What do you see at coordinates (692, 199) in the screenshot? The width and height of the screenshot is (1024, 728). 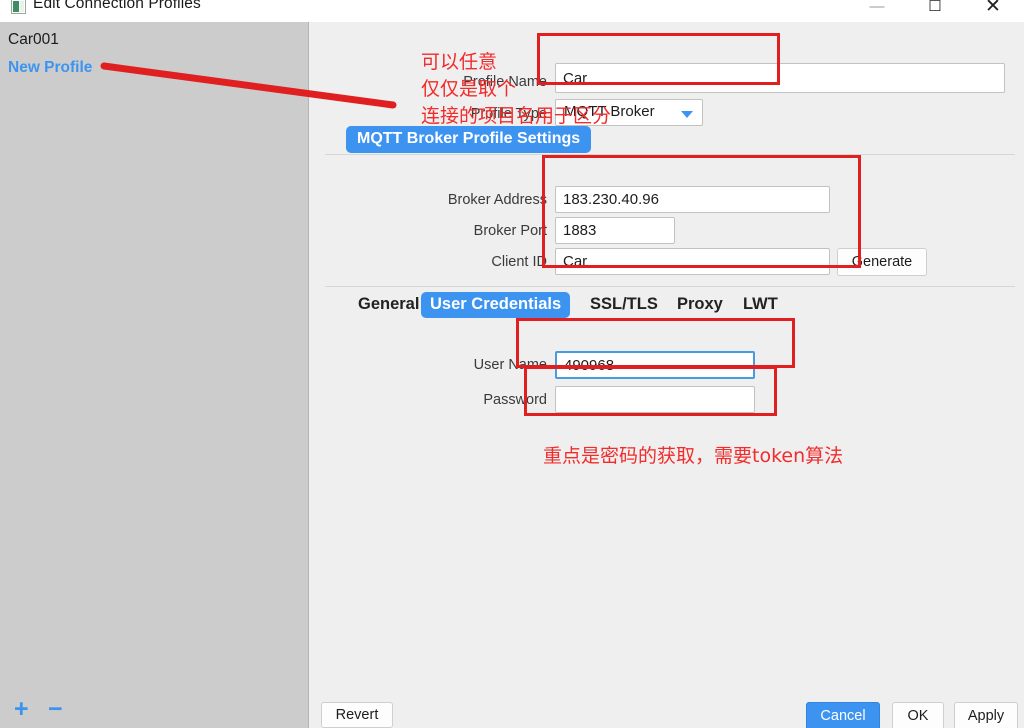 I see `broker-address-input` at bounding box center [692, 199].